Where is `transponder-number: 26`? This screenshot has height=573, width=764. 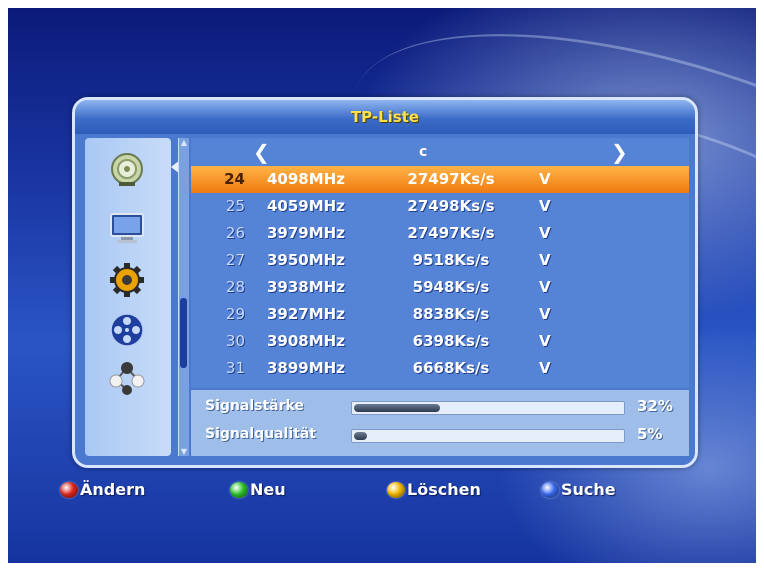
transponder-number: 26 is located at coordinates (235, 233).